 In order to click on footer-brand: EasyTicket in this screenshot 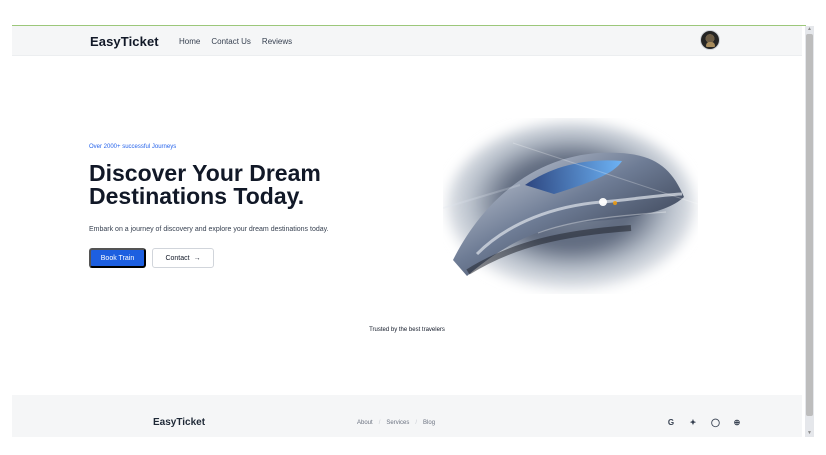, I will do `click(179, 422)`.